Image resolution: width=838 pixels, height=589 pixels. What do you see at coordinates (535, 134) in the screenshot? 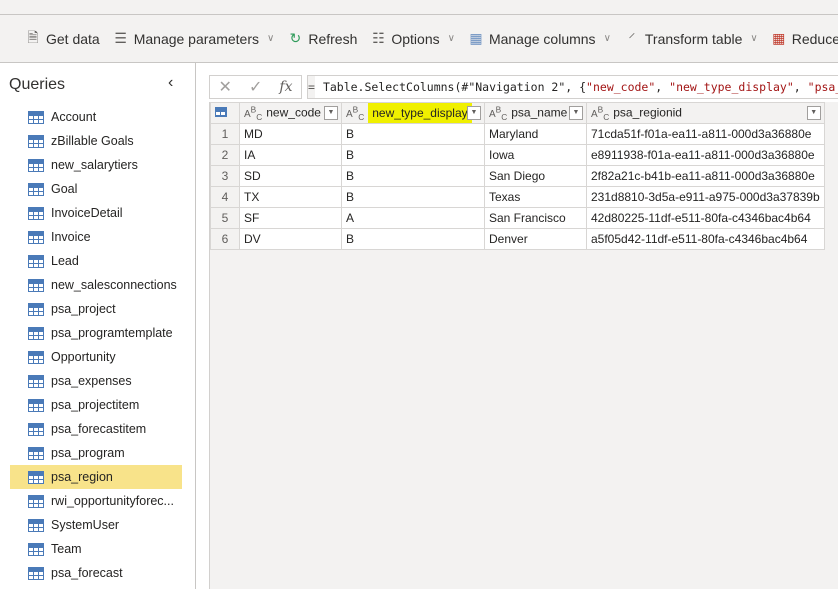
I see `table-cell: Maryland` at bounding box center [535, 134].